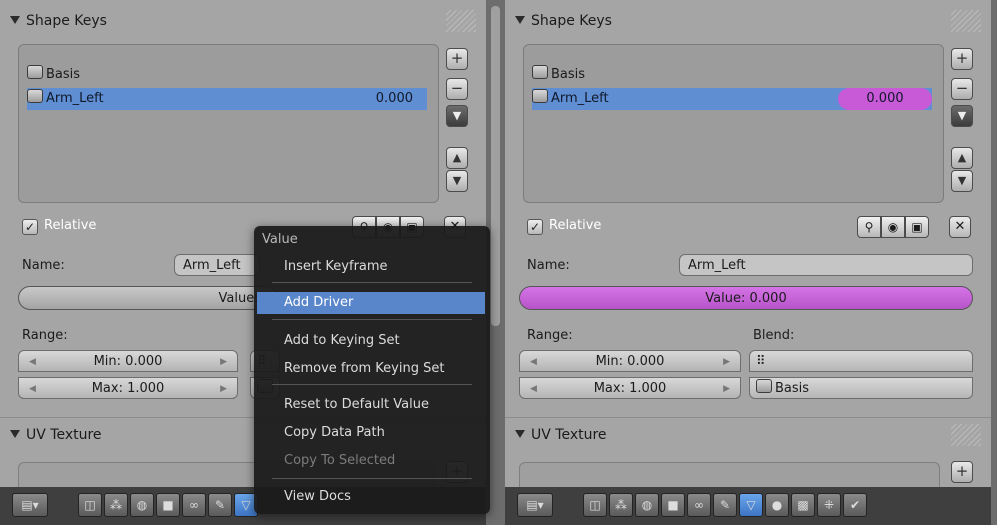  What do you see at coordinates (495, 166) in the screenshot?
I see `scrollbar-thumb` at bounding box center [495, 166].